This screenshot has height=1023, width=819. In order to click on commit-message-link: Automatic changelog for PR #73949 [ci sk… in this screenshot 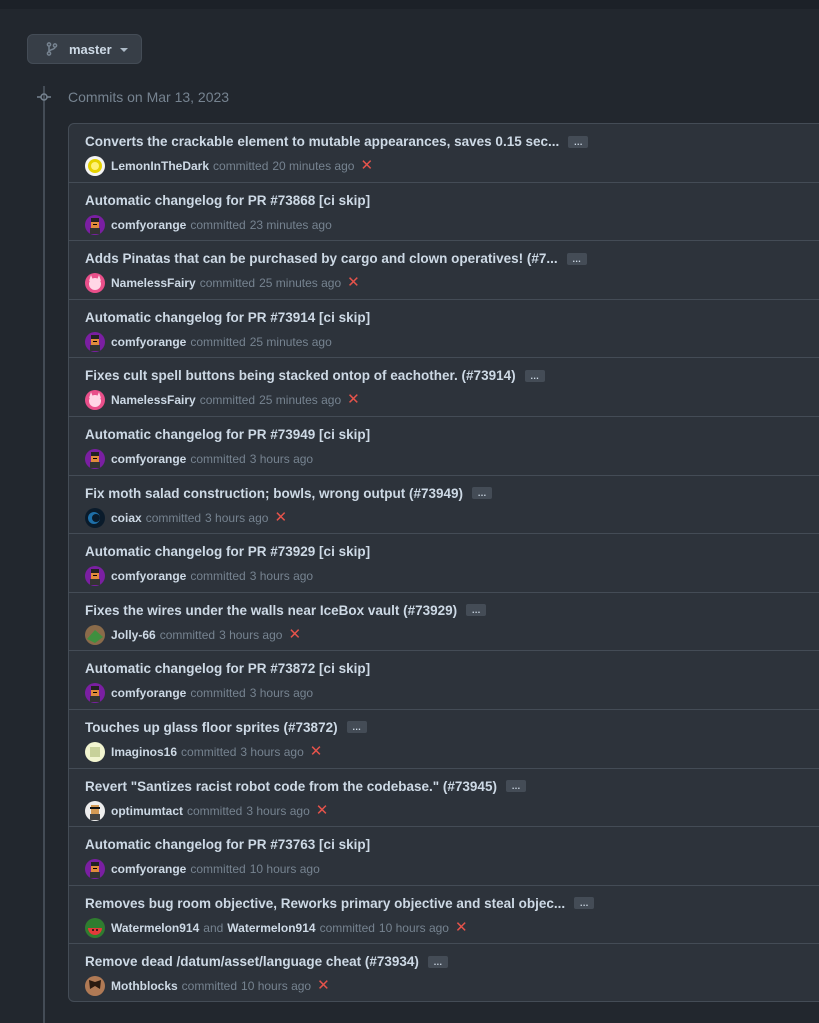, I will do `click(227, 434)`.